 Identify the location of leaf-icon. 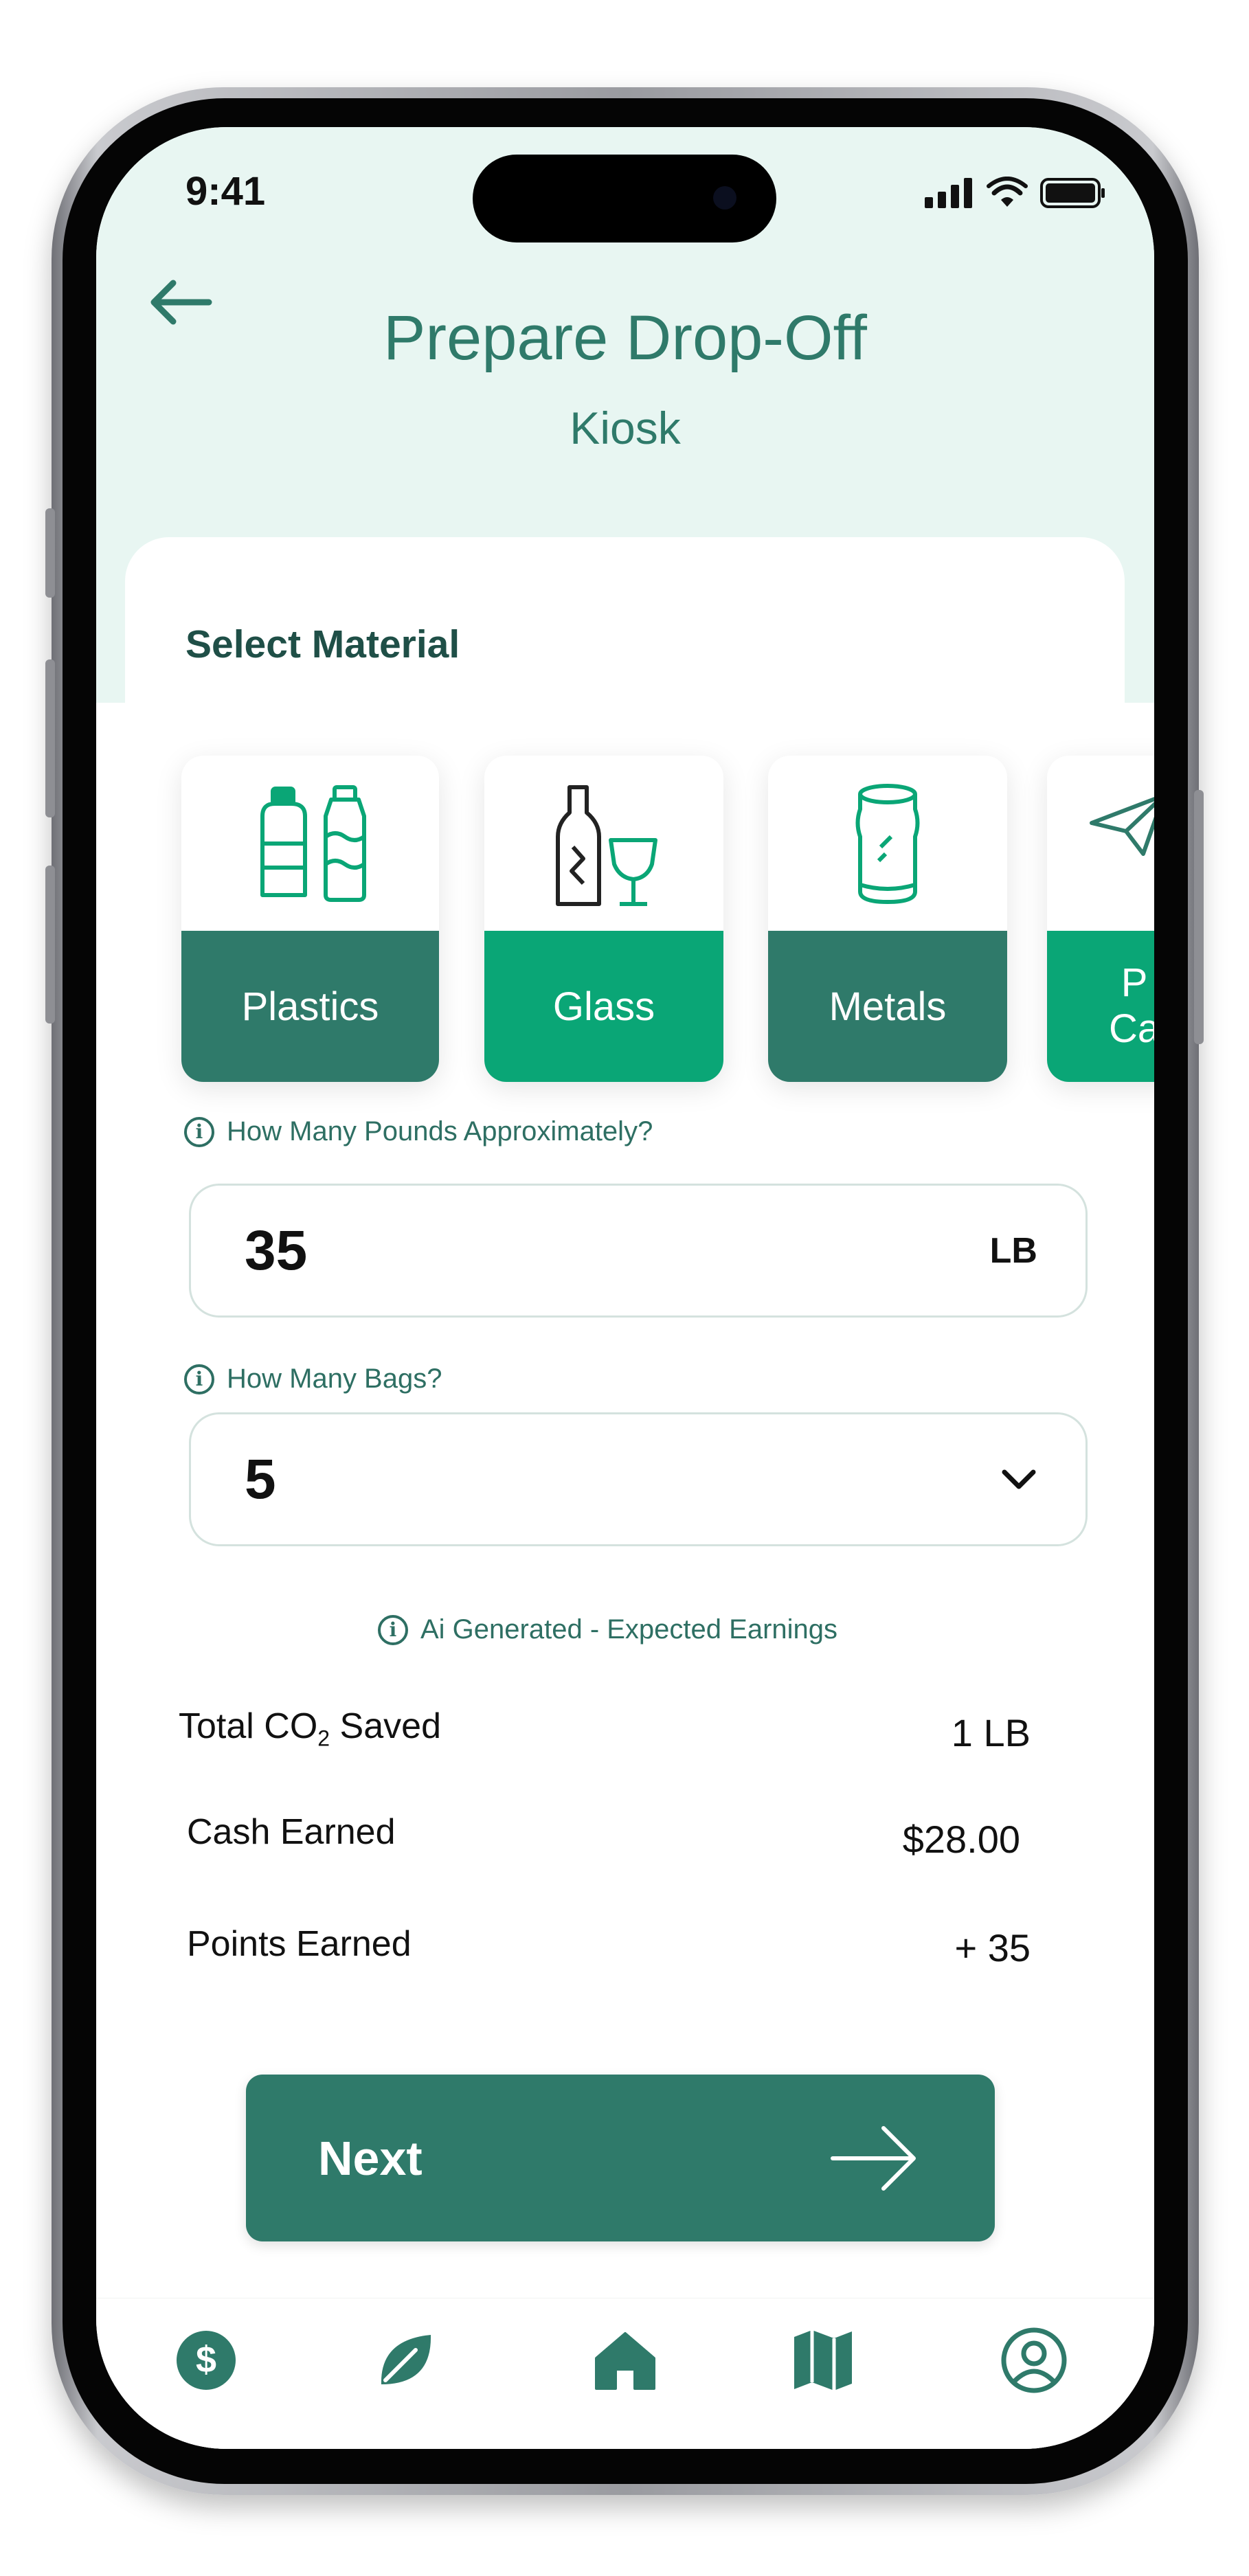
(406, 2359).